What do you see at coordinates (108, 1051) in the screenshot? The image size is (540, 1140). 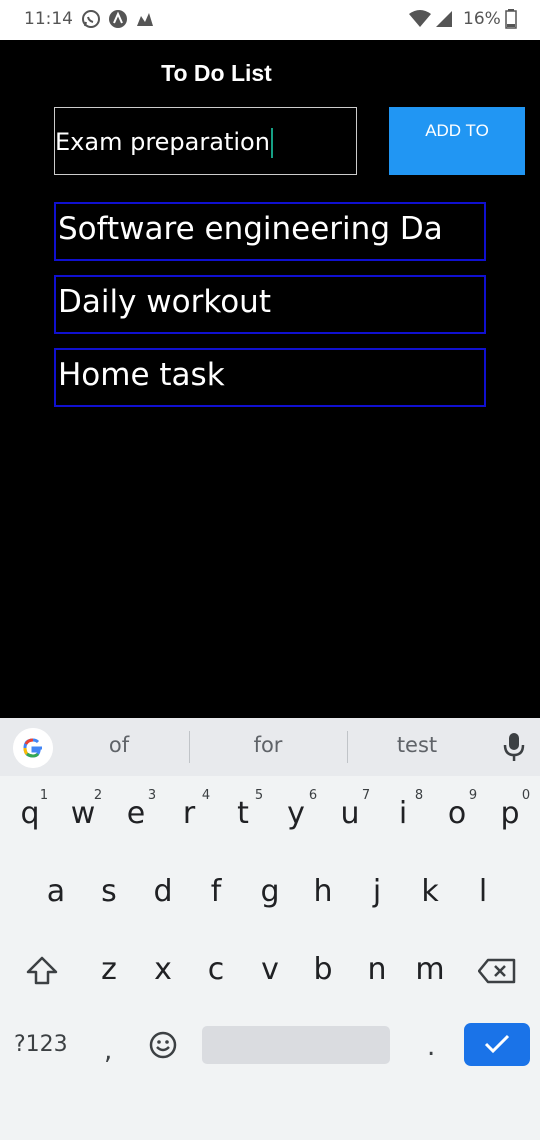 I see `comma-key: ,` at bounding box center [108, 1051].